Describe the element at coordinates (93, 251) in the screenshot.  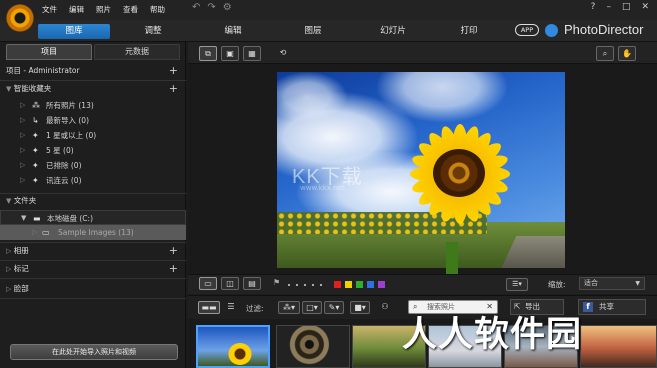
I see `albums-header: ▷ 相册 +` at that location.